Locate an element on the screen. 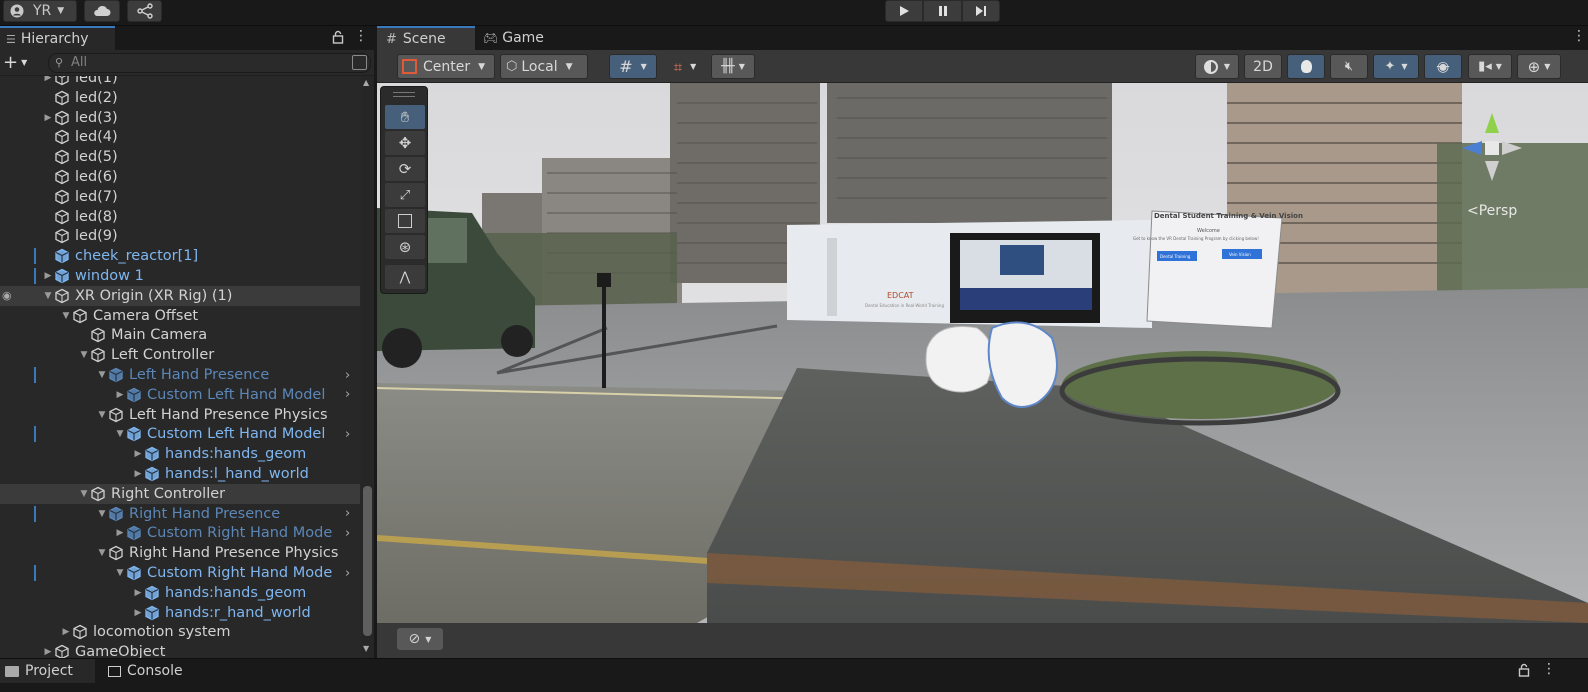  grid-snap-button: # ▼ is located at coordinates (633, 66).